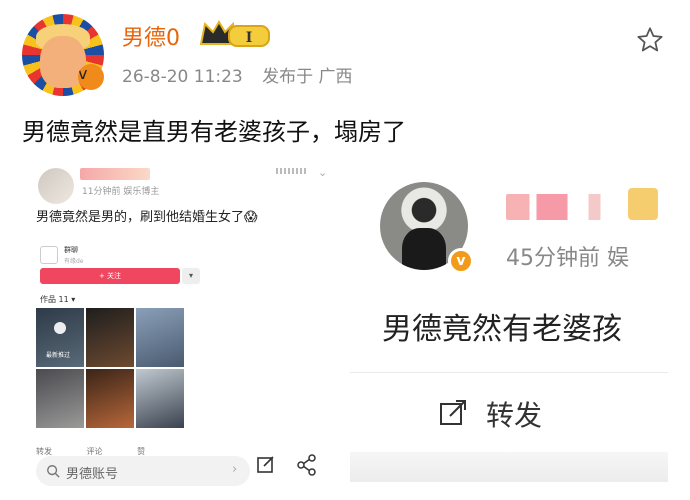 The width and height of the screenshot is (690, 500). I want to click on group-chat-icon, so click(49, 255).